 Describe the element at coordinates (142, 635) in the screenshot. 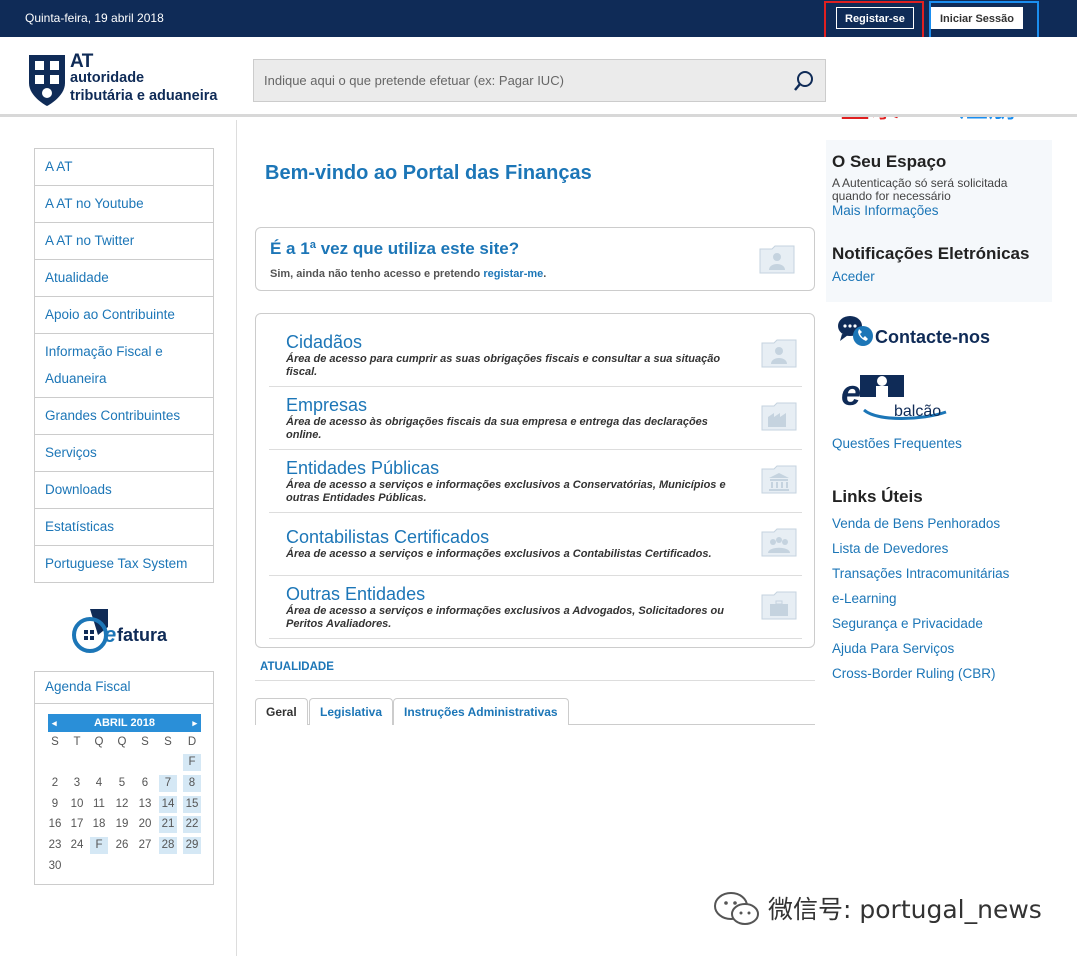

I see `efatura-label: fatura` at that location.